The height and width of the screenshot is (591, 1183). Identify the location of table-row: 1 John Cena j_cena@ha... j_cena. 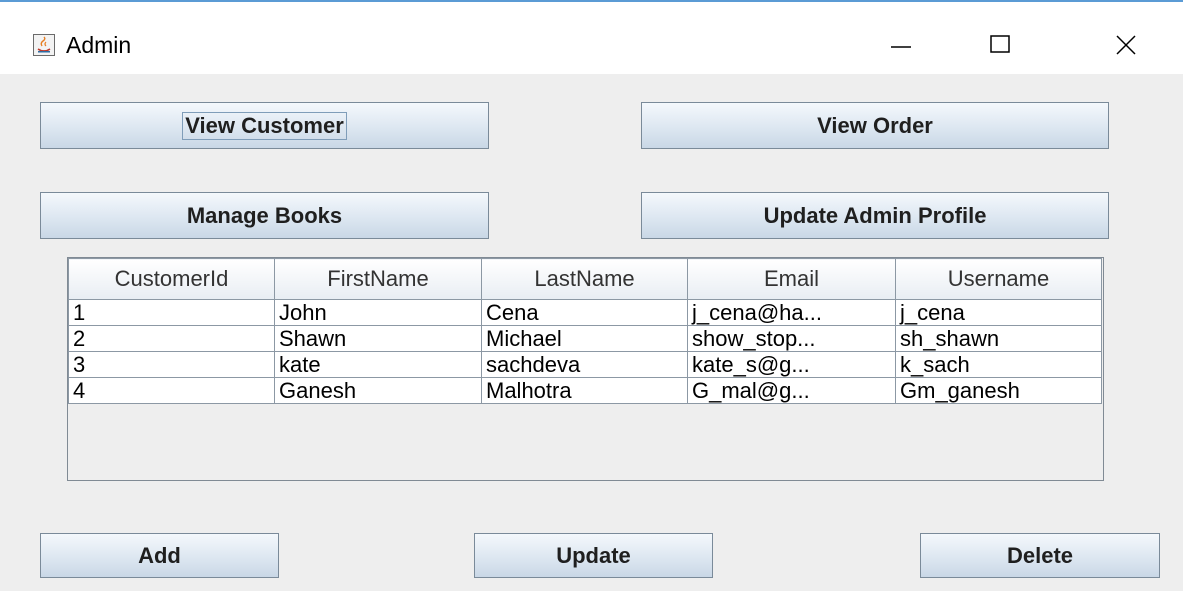
(585, 312).